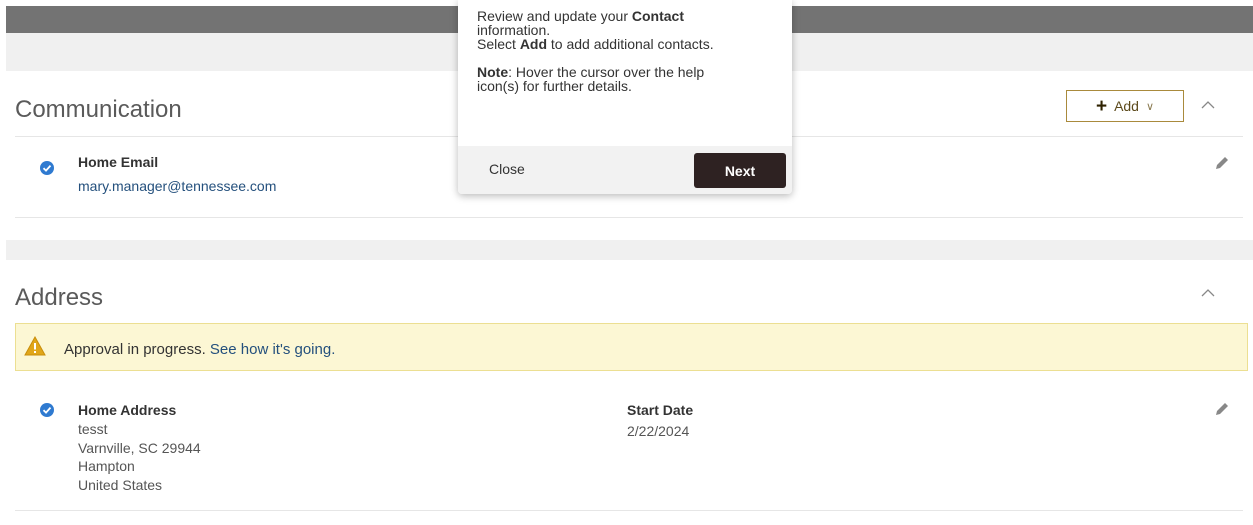 This screenshot has width=1253, height=525. What do you see at coordinates (135, 349) in the screenshot?
I see `approval-status-text: Approval in progress.` at bounding box center [135, 349].